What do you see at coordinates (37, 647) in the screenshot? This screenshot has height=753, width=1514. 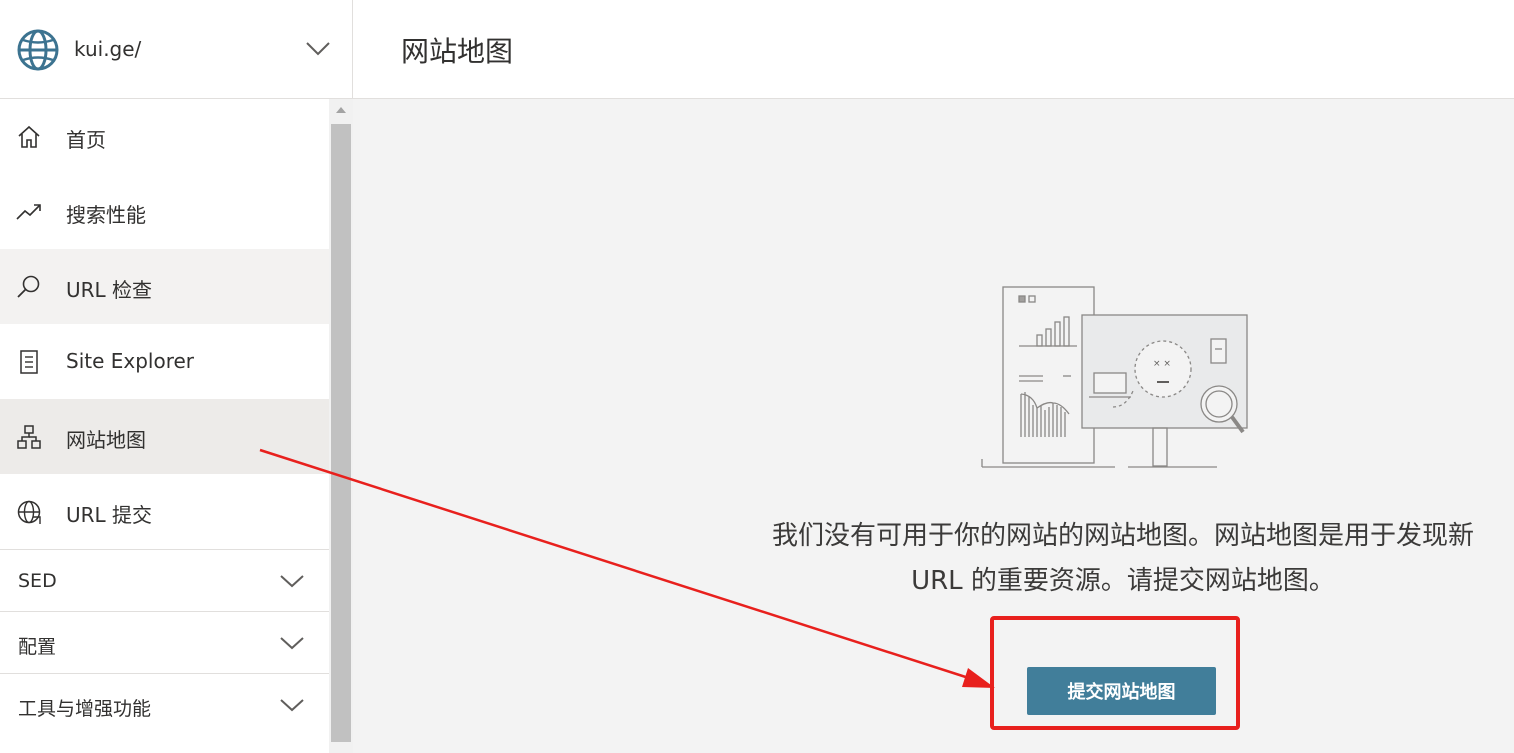 I see `nav-group-label: 配置` at bounding box center [37, 647].